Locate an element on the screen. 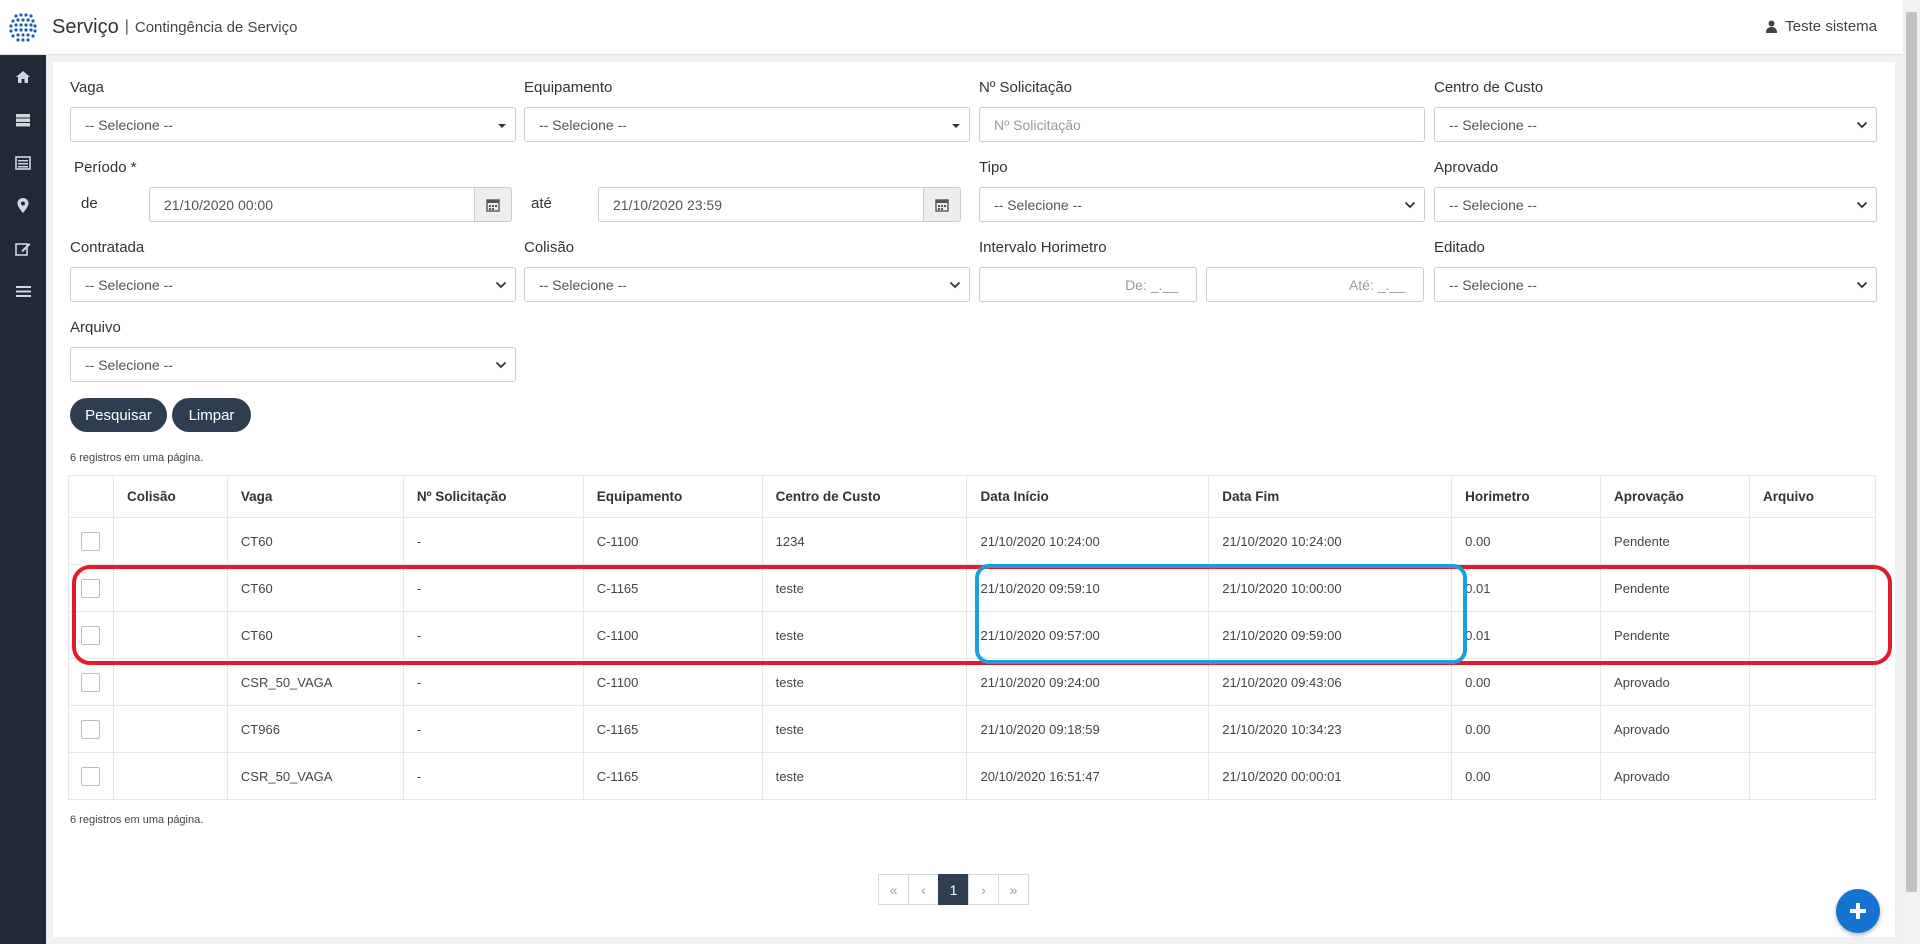 This screenshot has height=944, width=1920. column-header-arquivo: Arquivo is located at coordinates (1812, 496).